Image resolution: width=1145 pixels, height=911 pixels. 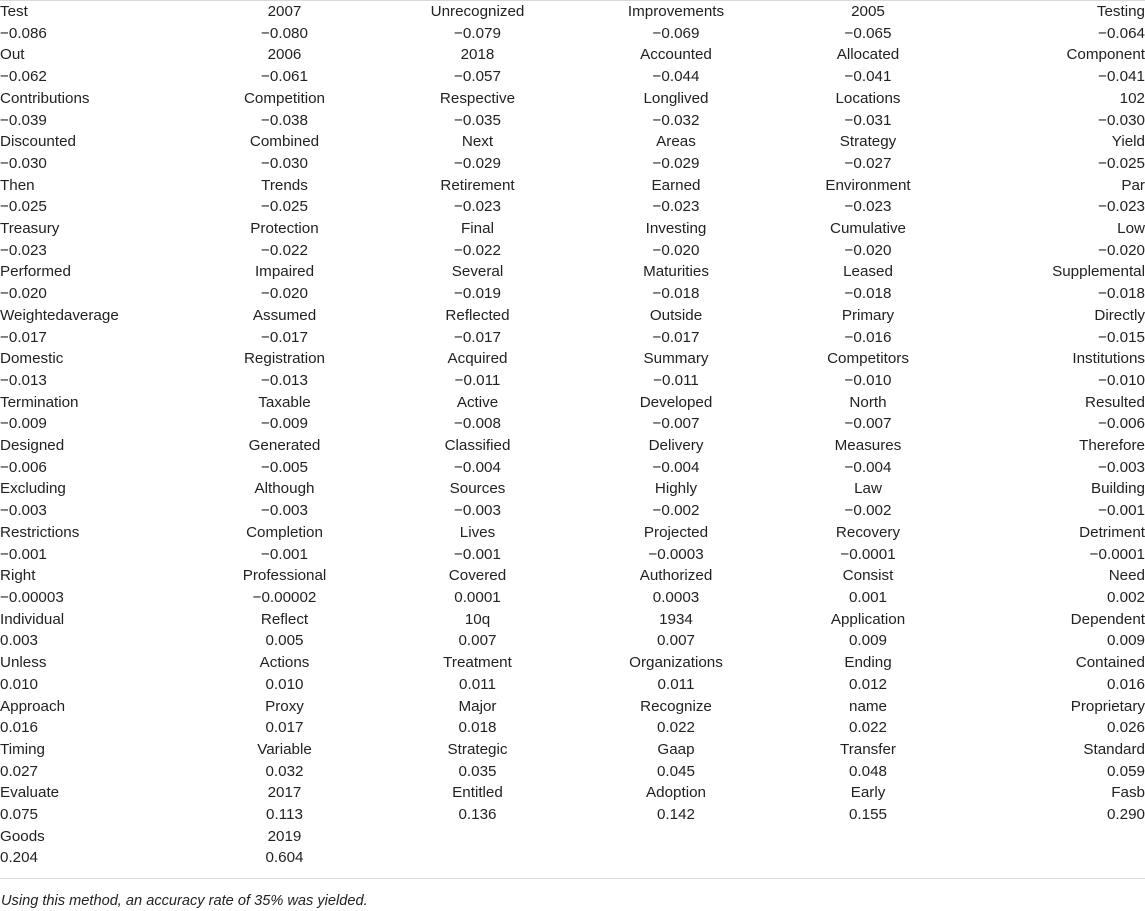 I want to click on table-cell: Allocated, so click(x=868, y=55).